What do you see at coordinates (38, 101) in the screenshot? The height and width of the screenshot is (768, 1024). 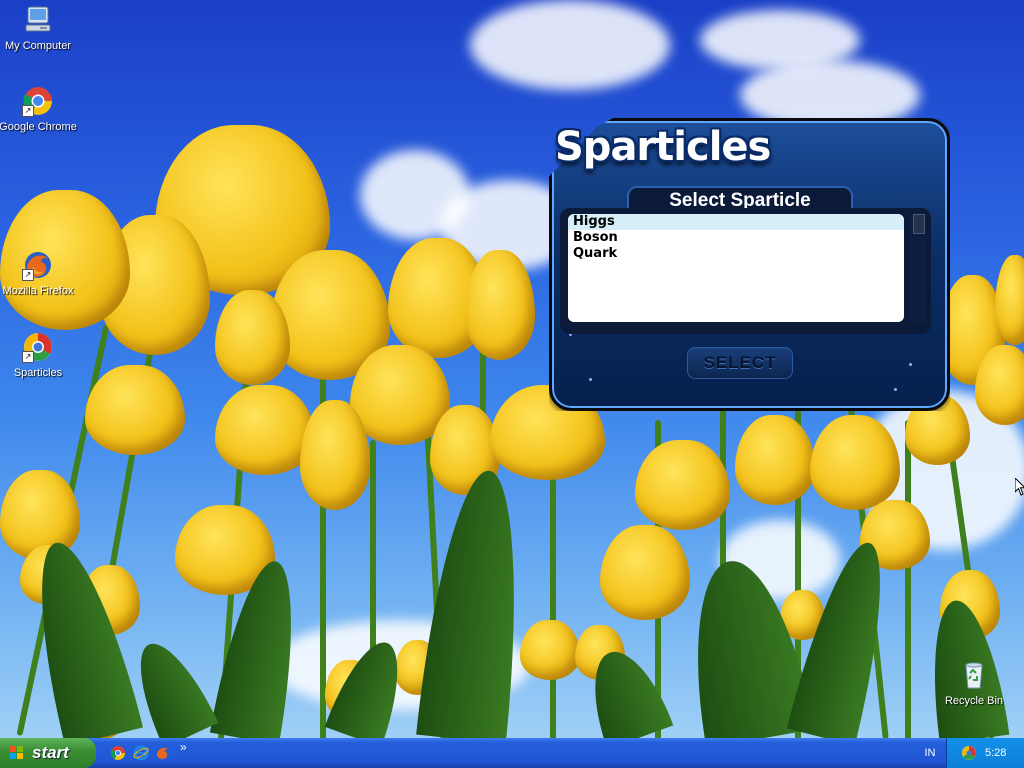 I see `chrome-icon: ↗` at bounding box center [38, 101].